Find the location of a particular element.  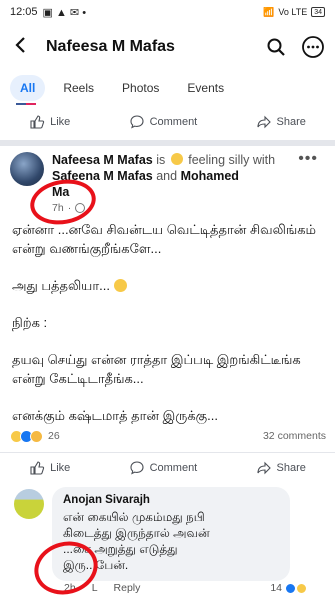

tab-indicator is located at coordinates (26, 104).